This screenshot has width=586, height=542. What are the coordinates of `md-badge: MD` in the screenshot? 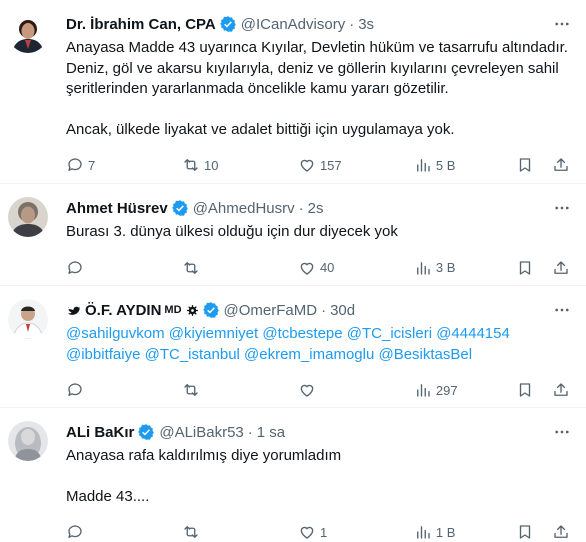 It's located at (173, 310).